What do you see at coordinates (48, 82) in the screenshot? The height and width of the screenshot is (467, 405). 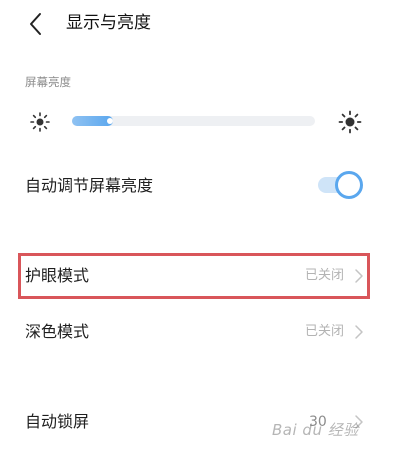 I see `brightness-section-label: 屏幕亮度` at bounding box center [48, 82].